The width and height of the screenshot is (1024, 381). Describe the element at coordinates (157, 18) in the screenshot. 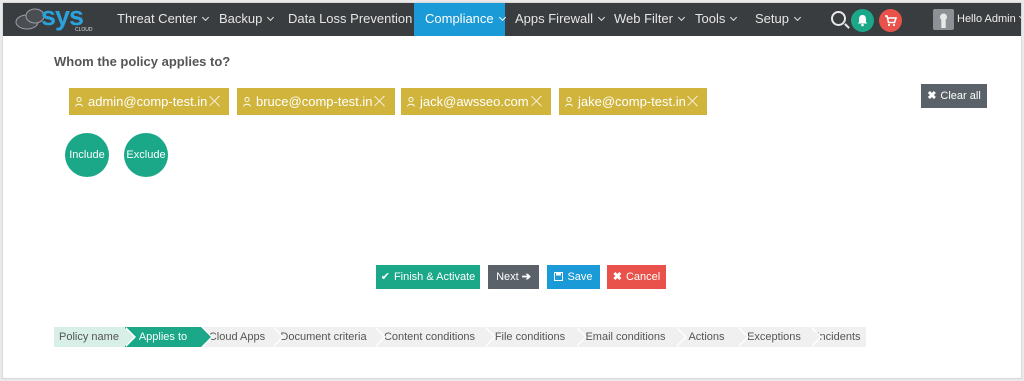

I see `nav-label: Threat Center` at that location.